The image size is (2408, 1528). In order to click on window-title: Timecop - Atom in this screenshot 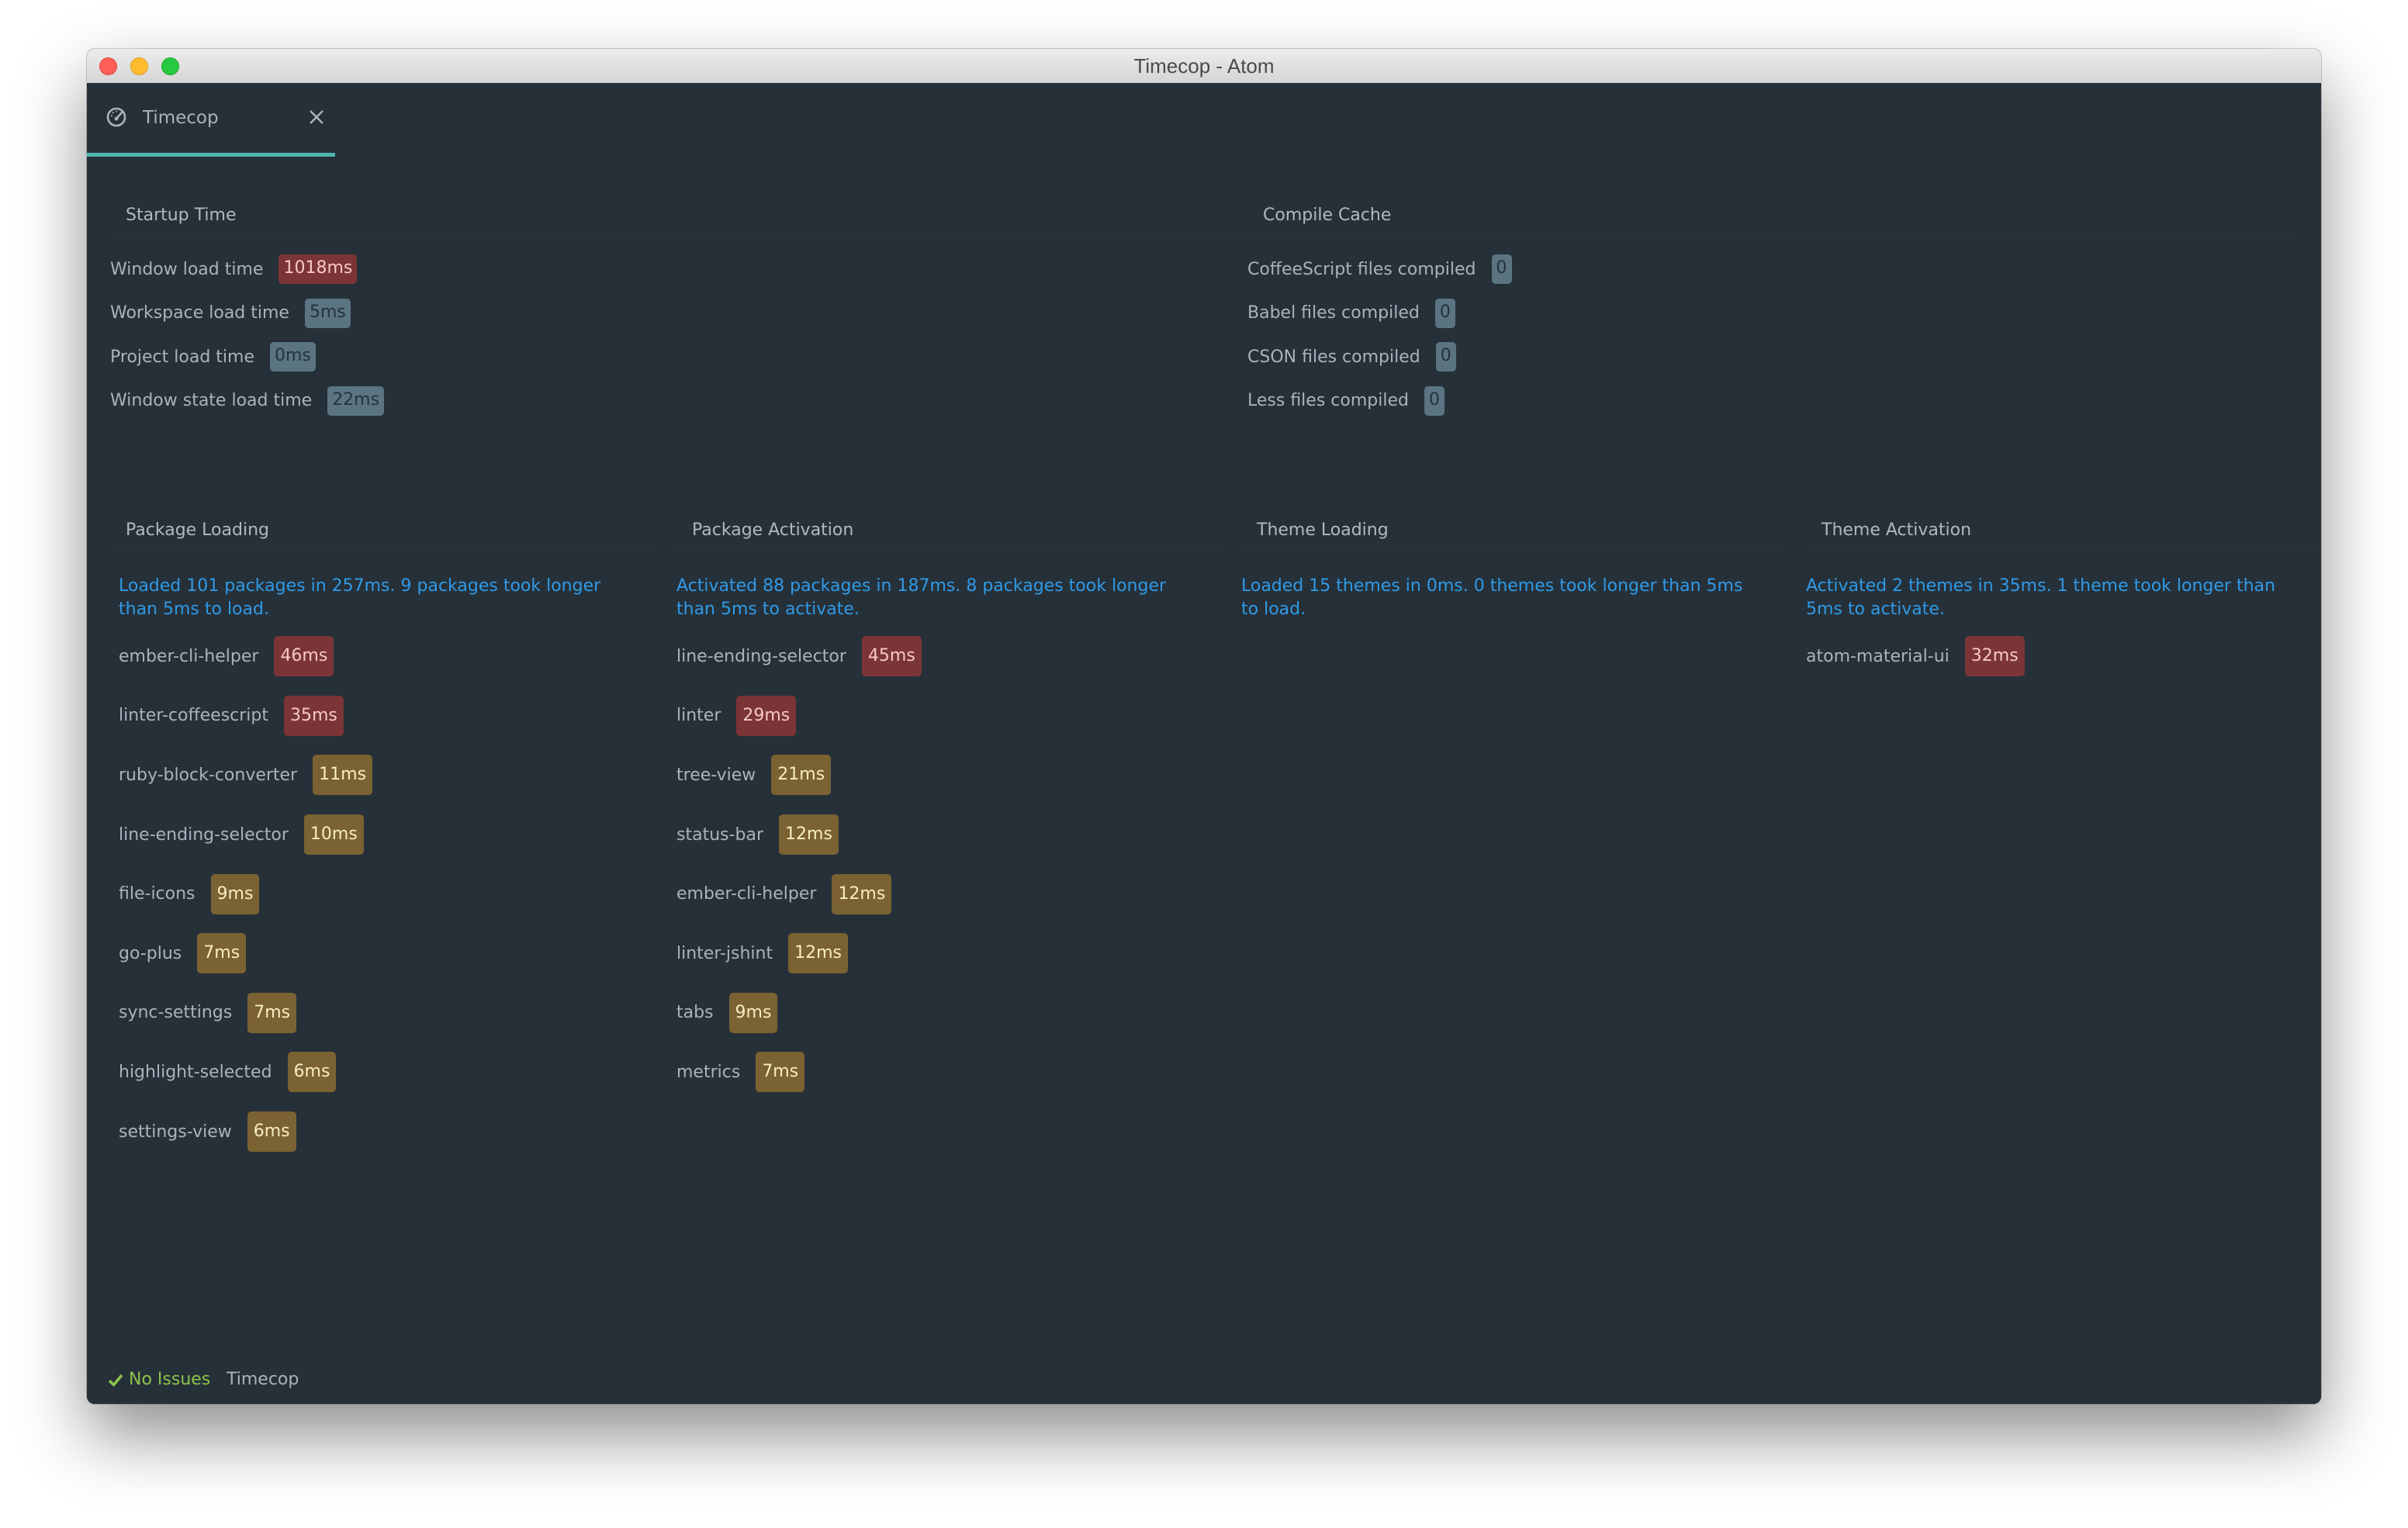, I will do `click(1204, 66)`.